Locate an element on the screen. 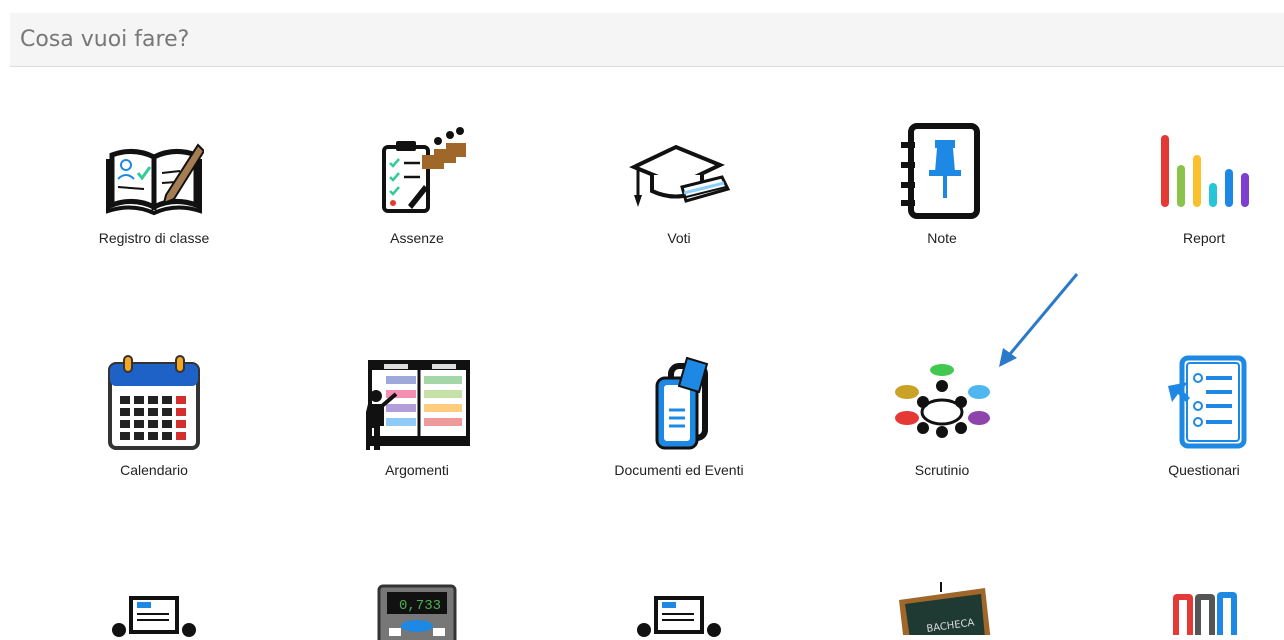 The image size is (1284, 640). tile-questionari: Questionari is located at coordinates (1189, 415).